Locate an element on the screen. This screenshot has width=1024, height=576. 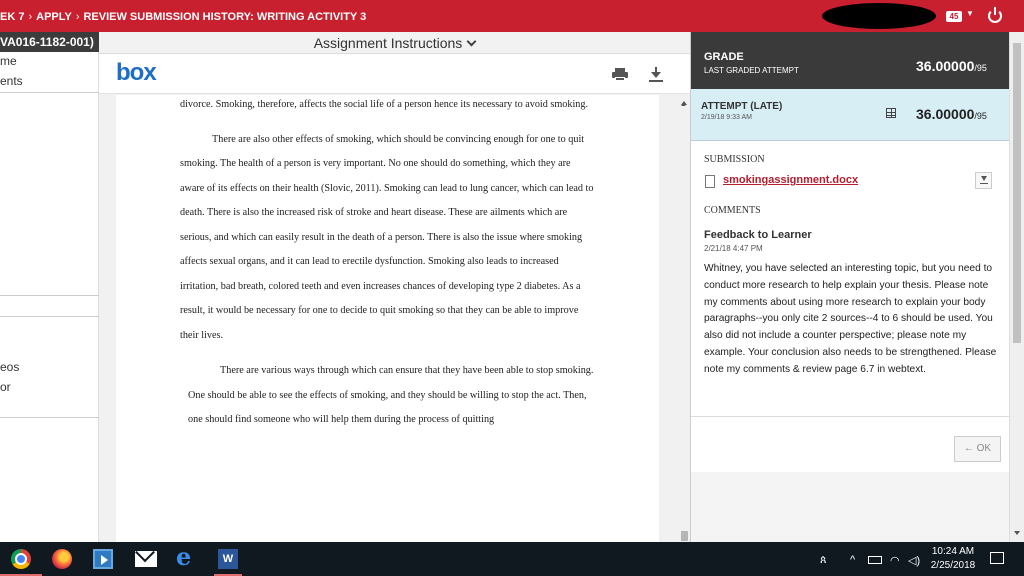
viewer-scrollbar is located at coordinates (684, 318).